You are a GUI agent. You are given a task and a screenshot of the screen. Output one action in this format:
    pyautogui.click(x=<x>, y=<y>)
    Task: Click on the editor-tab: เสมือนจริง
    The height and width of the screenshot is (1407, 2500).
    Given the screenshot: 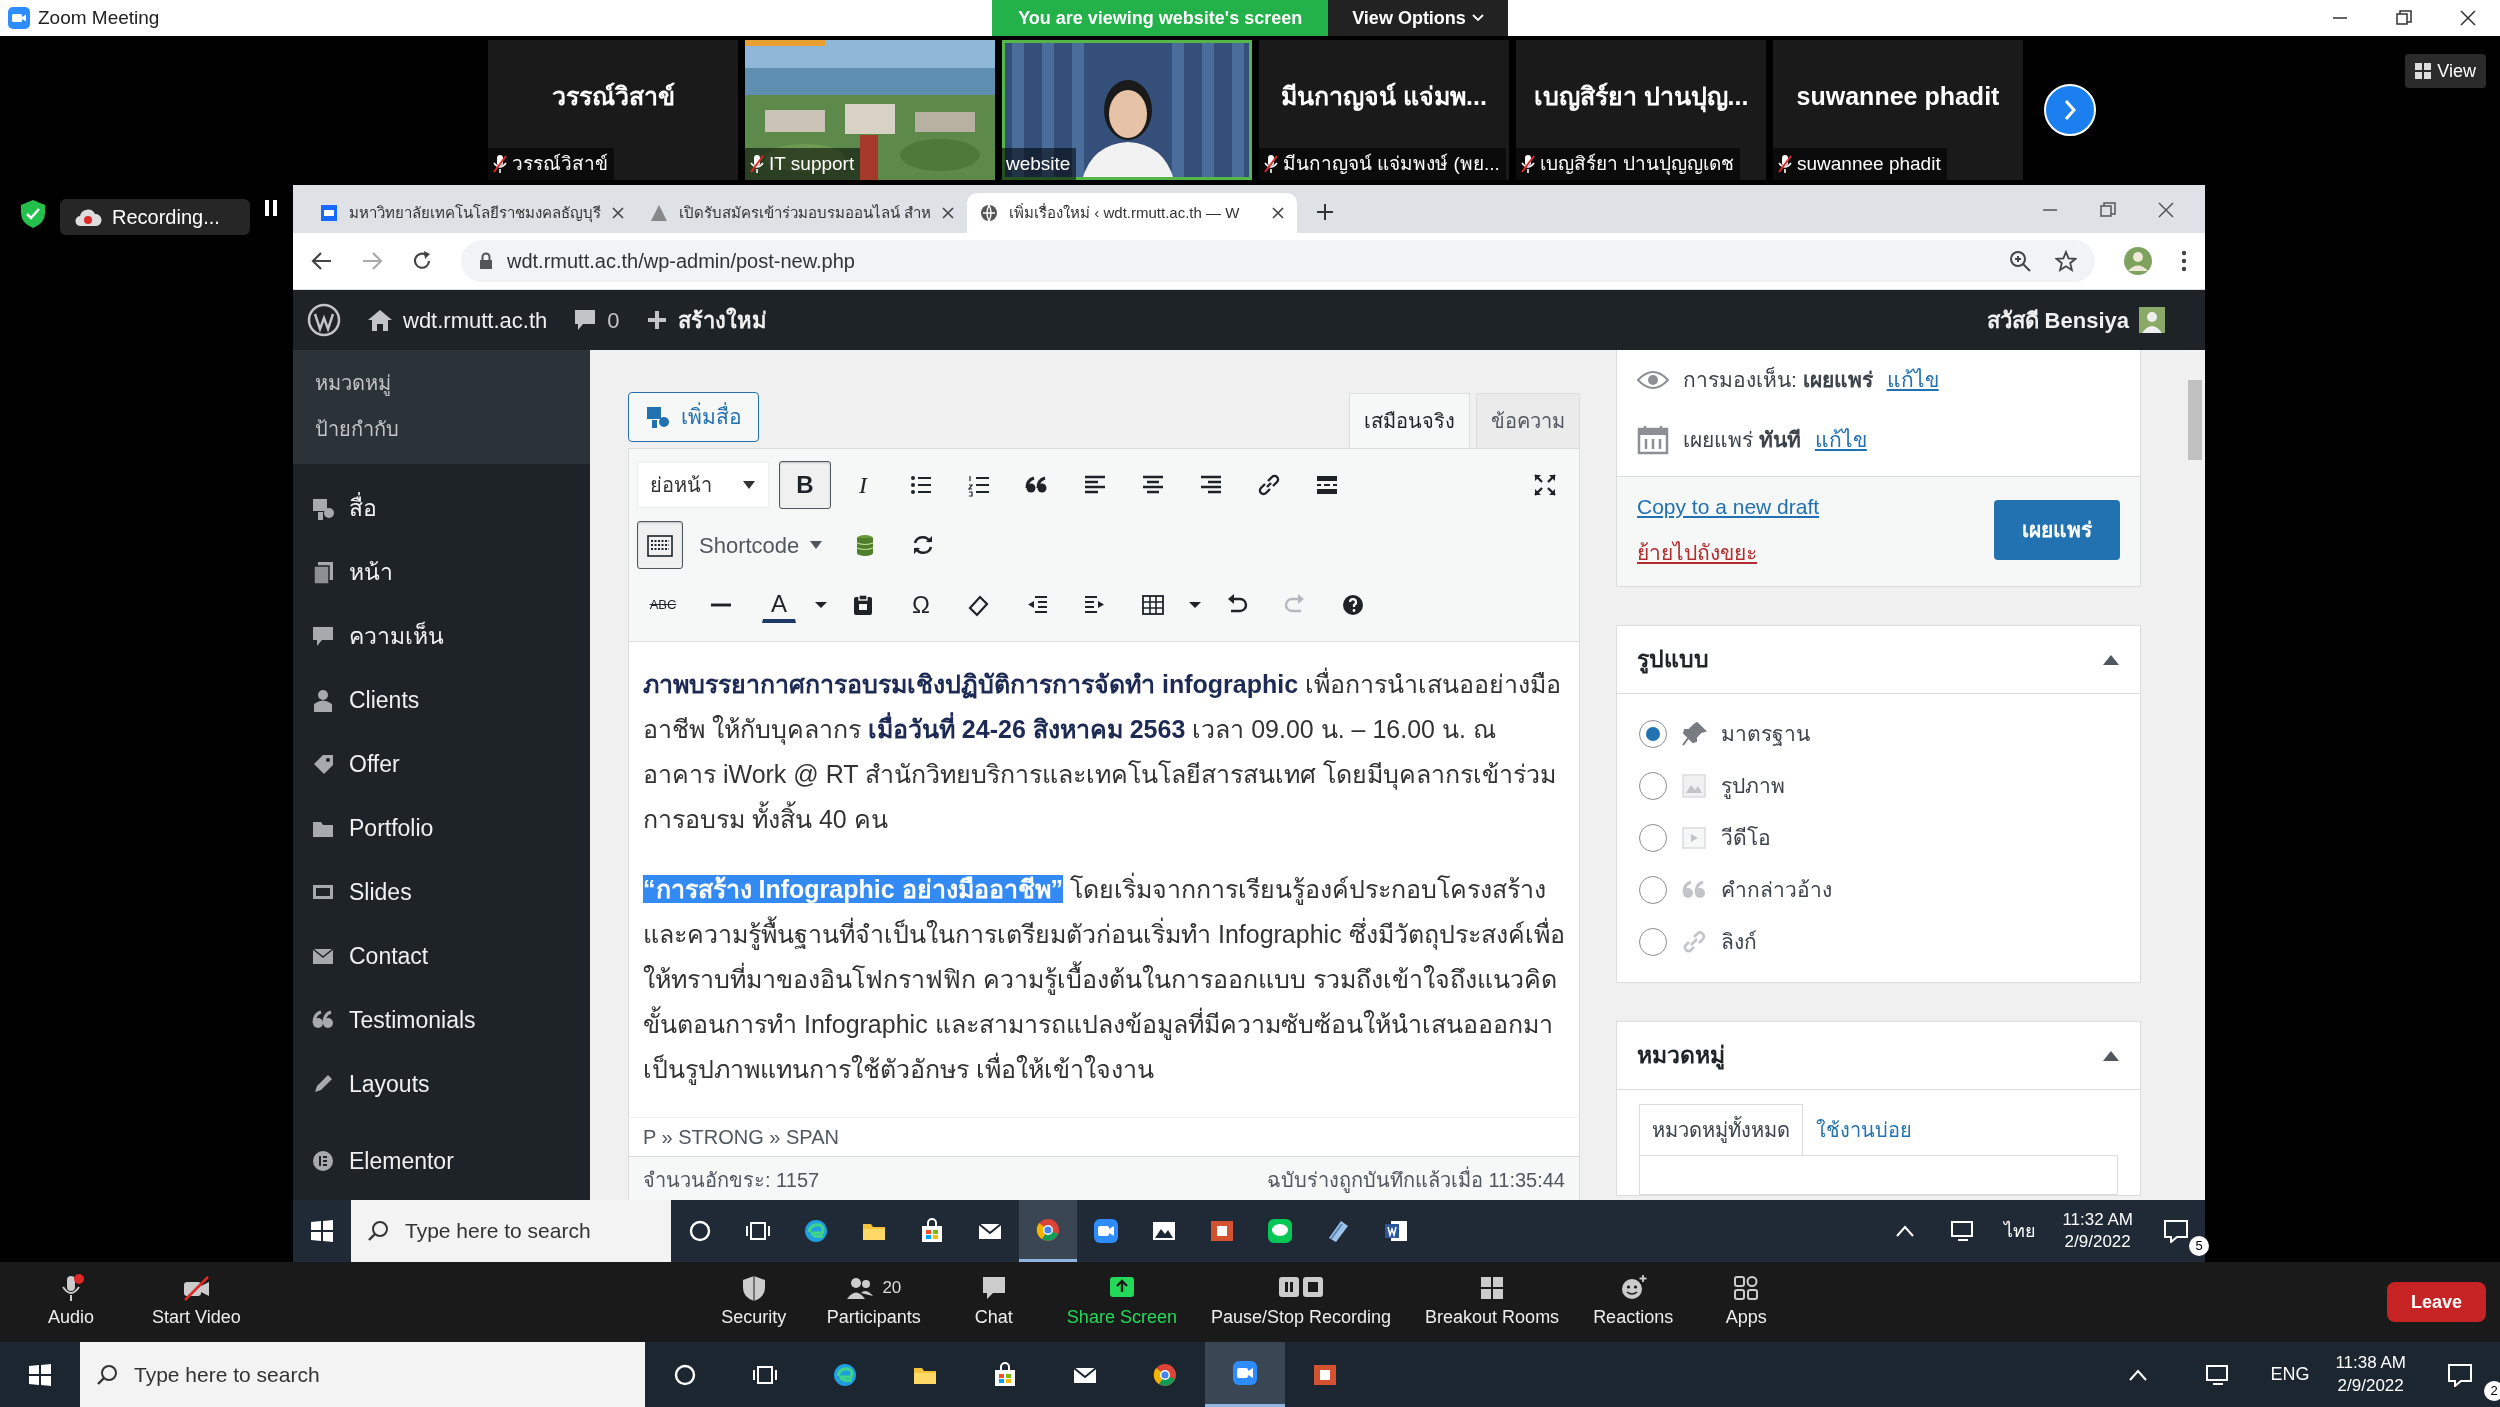 What is the action you would take?
    pyautogui.click(x=1409, y=420)
    